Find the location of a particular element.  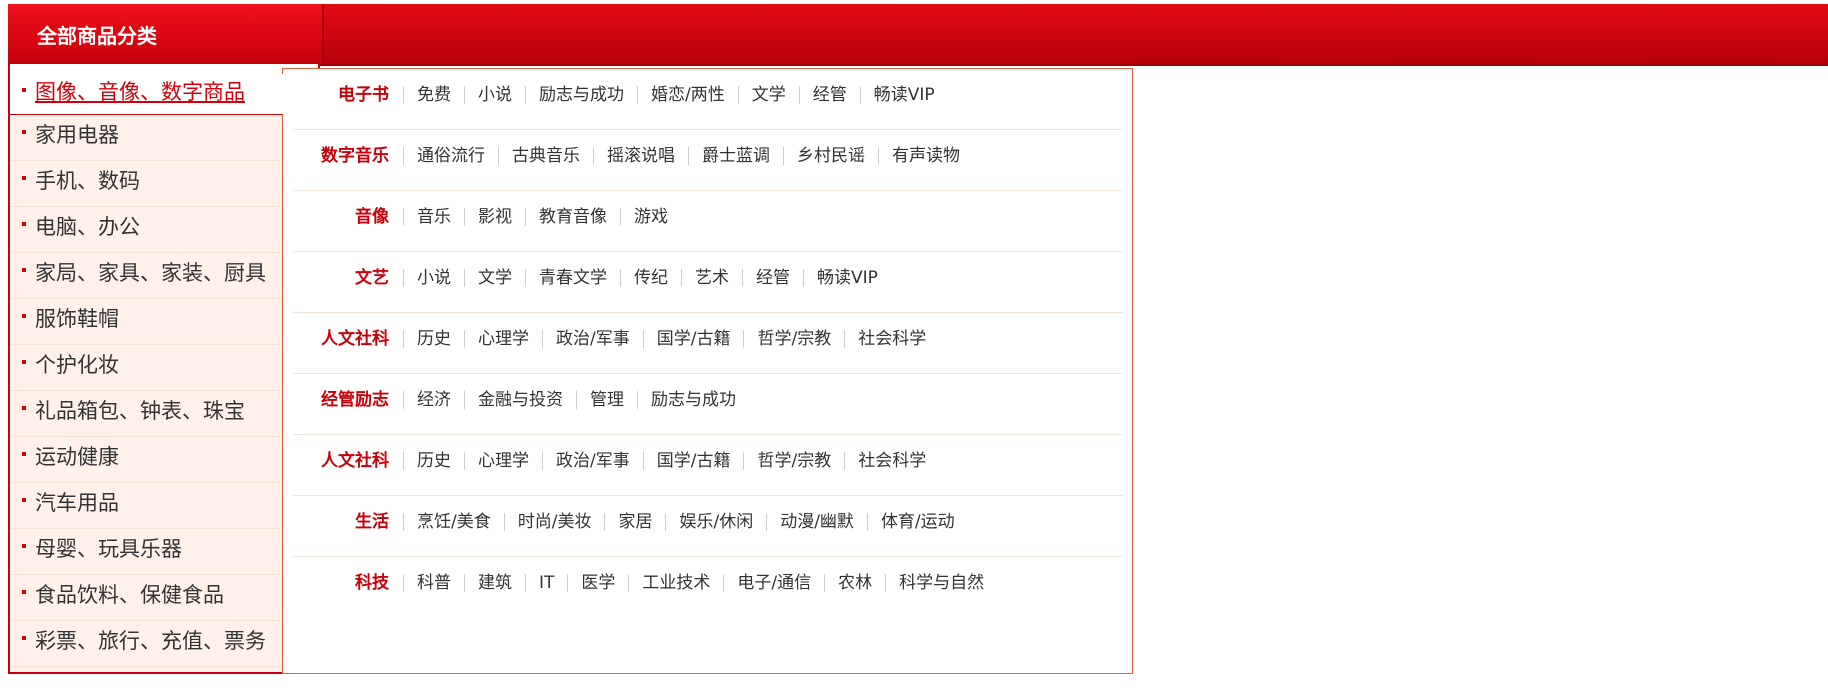

category-item-label: 家用电器 is located at coordinates (77, 135).